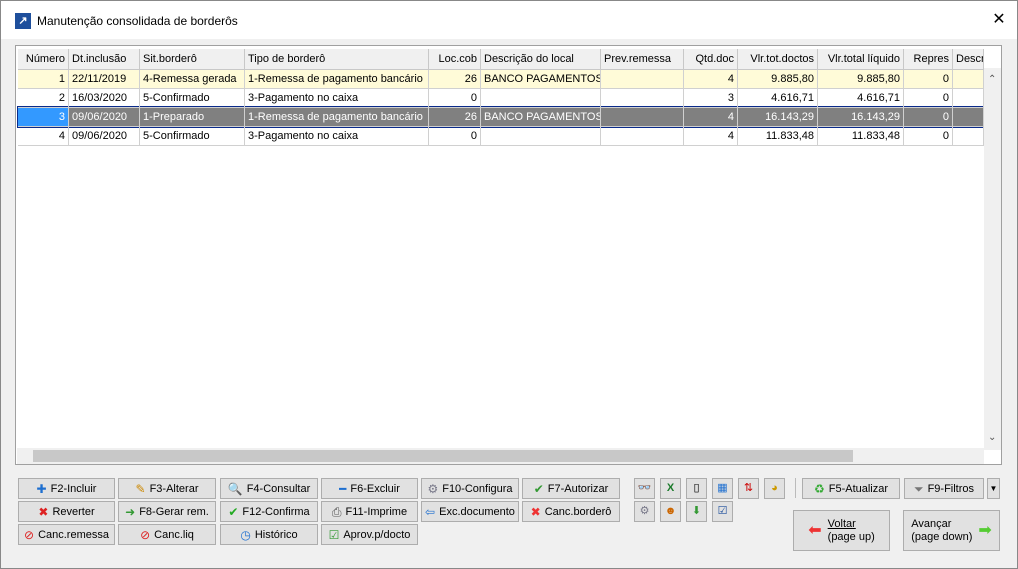  I want to click on column-header: Descrição do local, so click(541, 59).